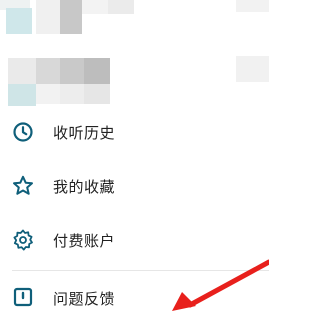  I want to click on menu-item-favorites: 我的收藏, so click(134, 186).